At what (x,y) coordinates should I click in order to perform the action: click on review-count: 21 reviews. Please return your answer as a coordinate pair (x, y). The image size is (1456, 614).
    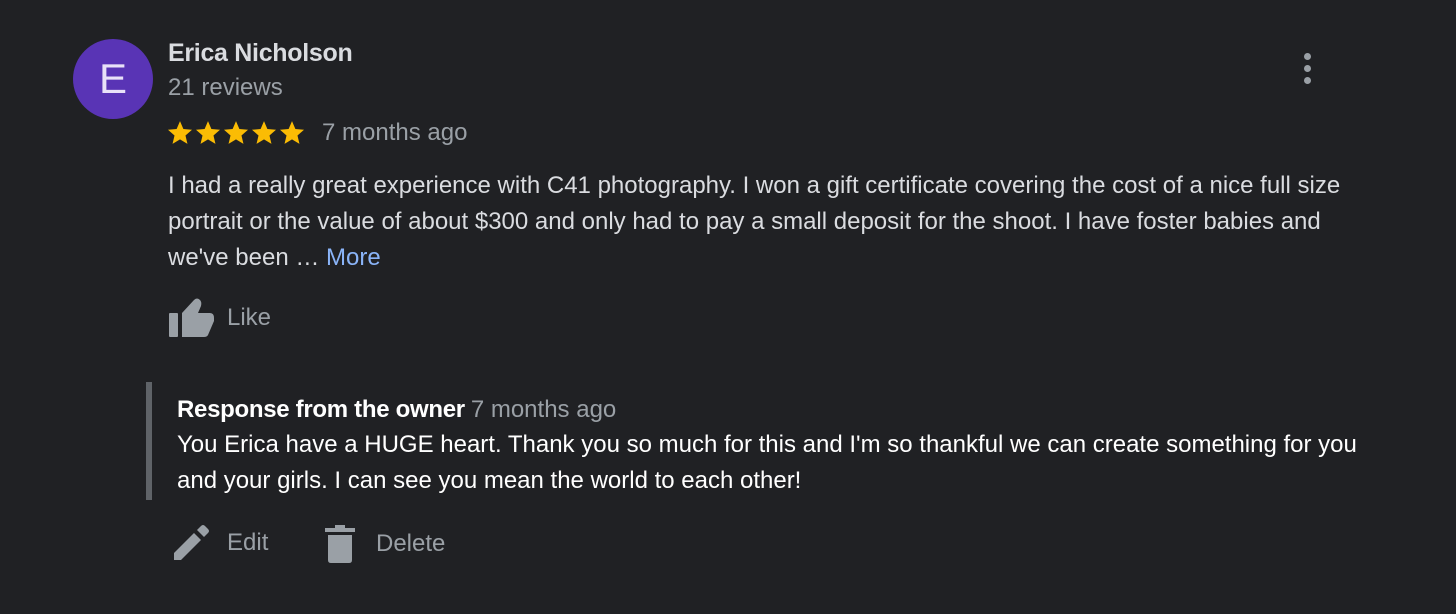
    Looking at the image, I should click on (225, 87).